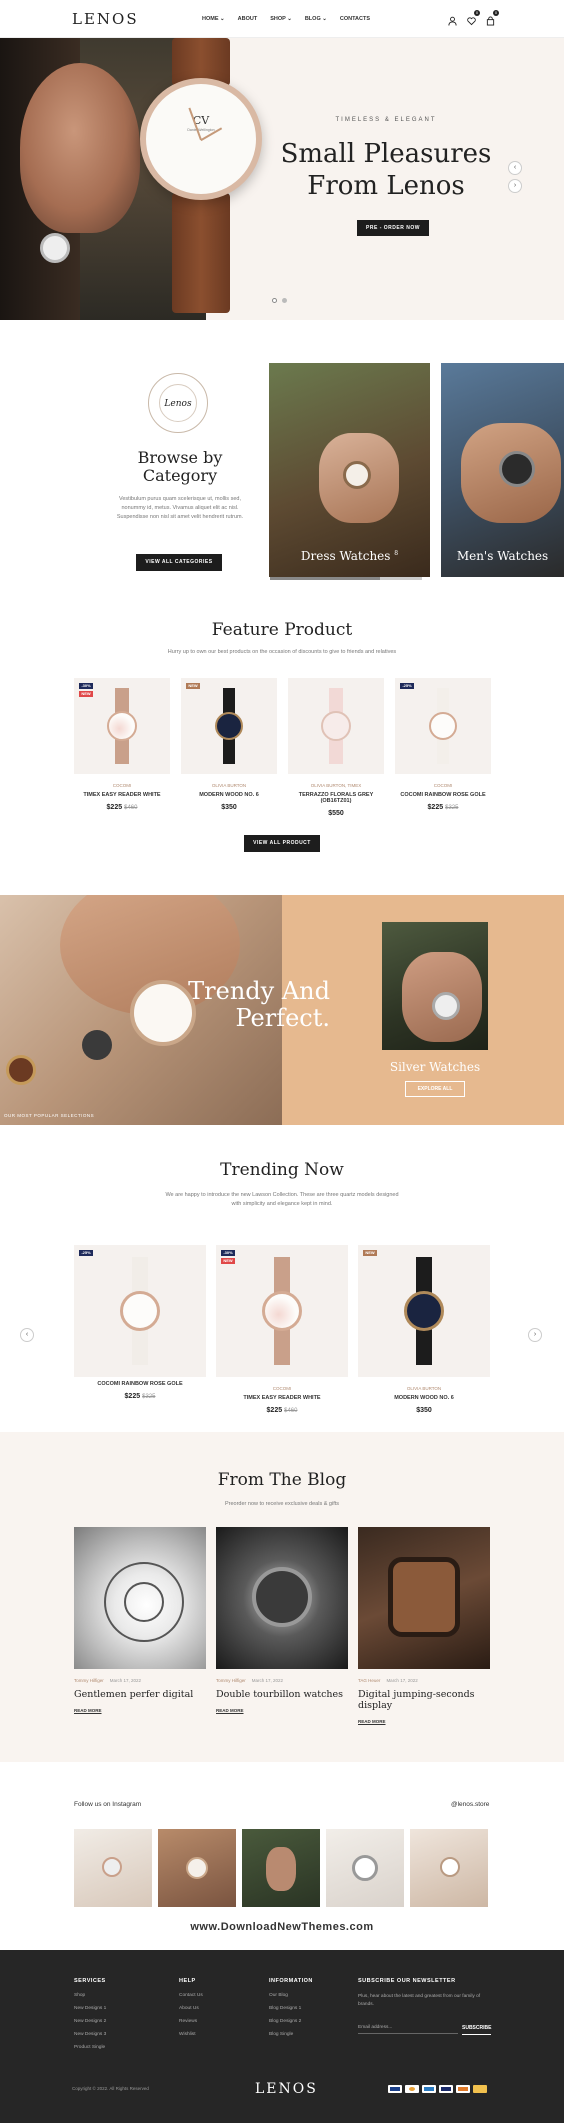  What do you see at coordinates (291, 2008) in the screenshot?
I see `footer-link: Blog Designs 1` at bounding box center [291, 2008].